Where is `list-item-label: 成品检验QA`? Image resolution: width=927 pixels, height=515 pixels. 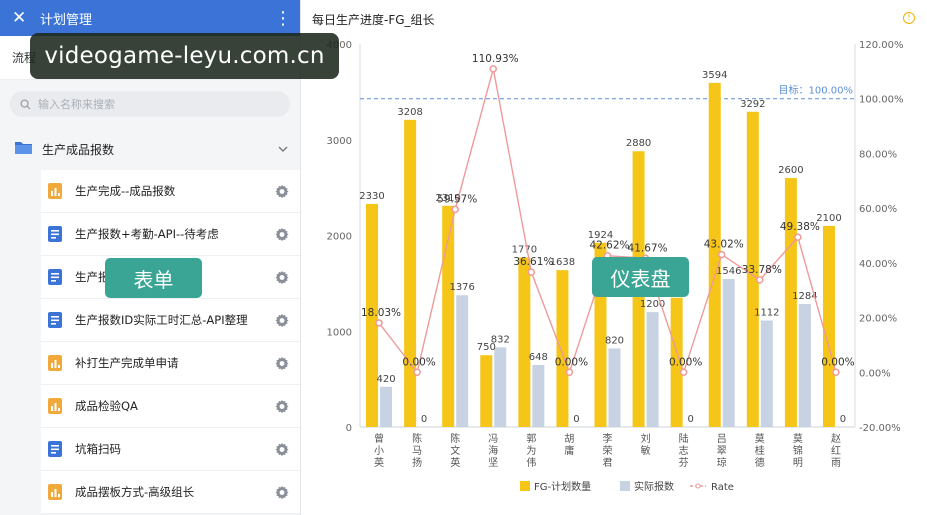 list-item-label: 成品检验QA is located at coordinates (106, 406).